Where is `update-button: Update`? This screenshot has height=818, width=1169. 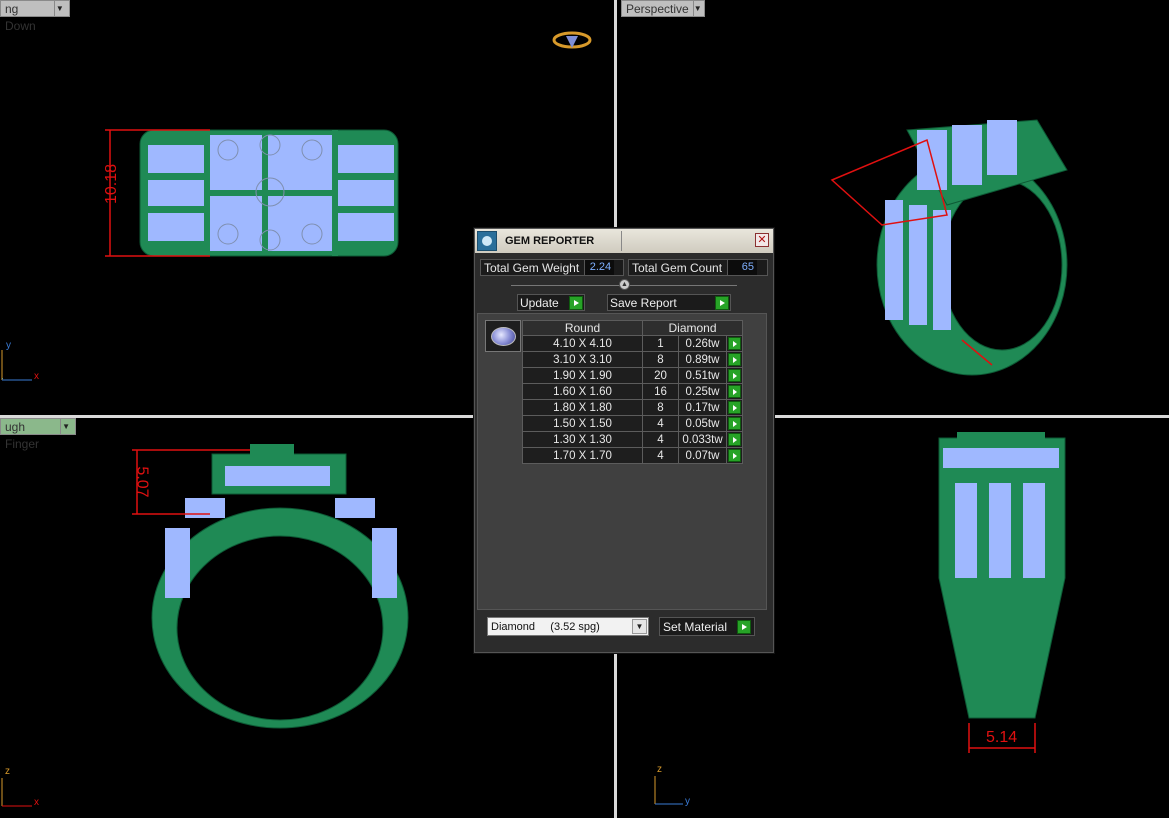 update-button: Update is located at coordinates (551, 302).